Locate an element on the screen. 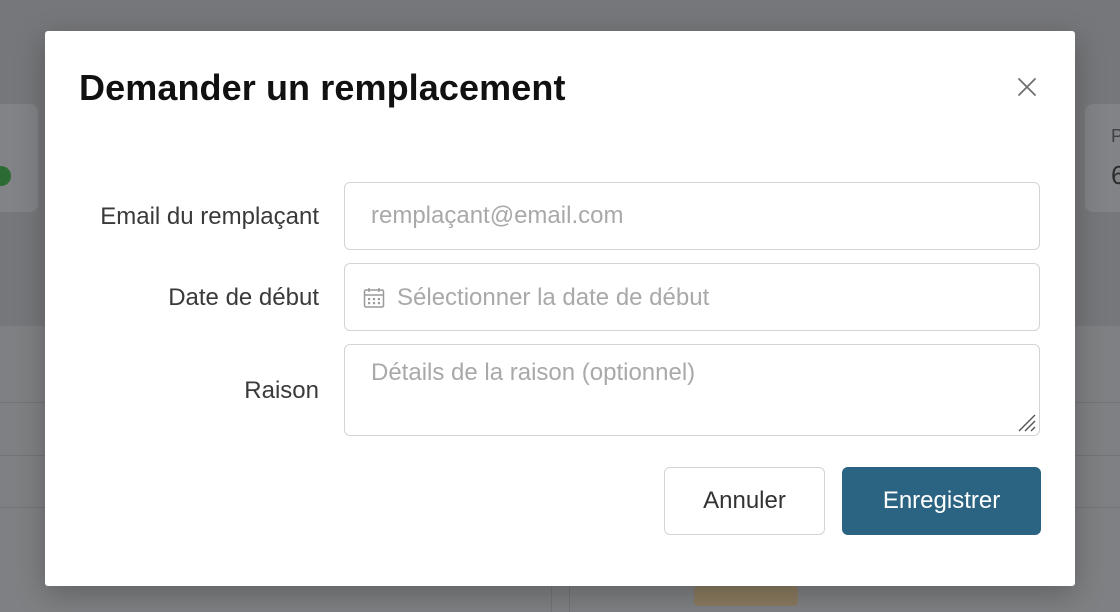  dialog-title: Demander un remplacement is located at coordinates (322, 87).